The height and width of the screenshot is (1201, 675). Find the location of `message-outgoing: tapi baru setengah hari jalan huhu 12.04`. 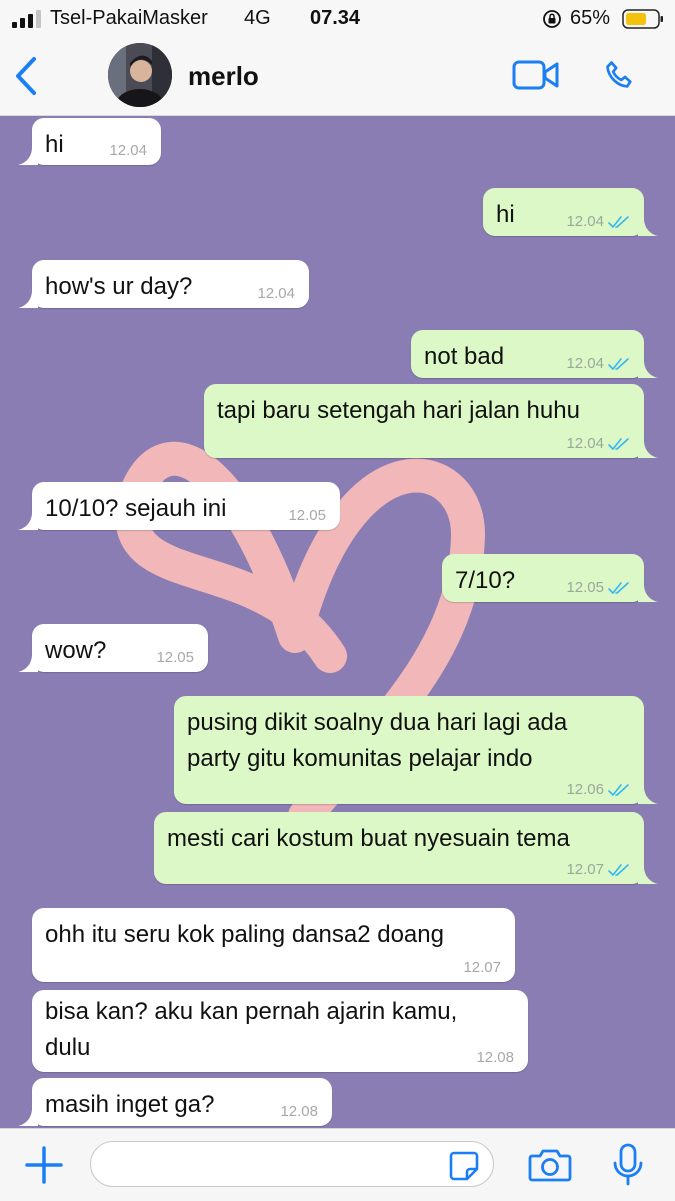

message-outgoing: tapi baru setengah hari jalan huhu 12.04 is located at coordinates (431, 421).